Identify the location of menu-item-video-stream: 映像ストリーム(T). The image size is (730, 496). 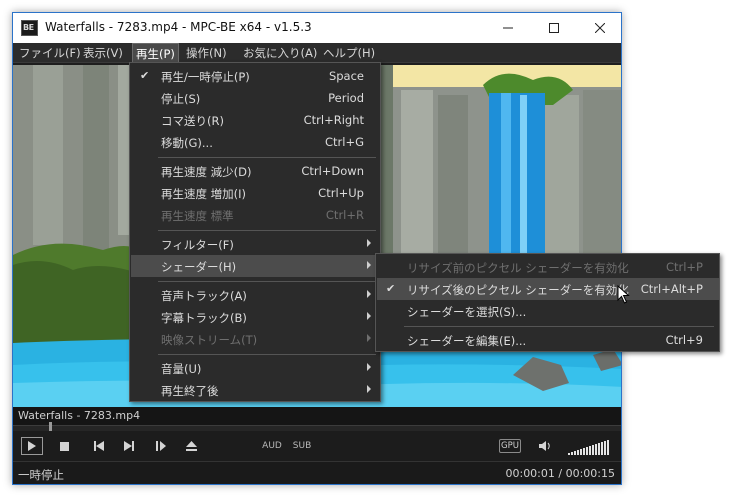
(255, 339).